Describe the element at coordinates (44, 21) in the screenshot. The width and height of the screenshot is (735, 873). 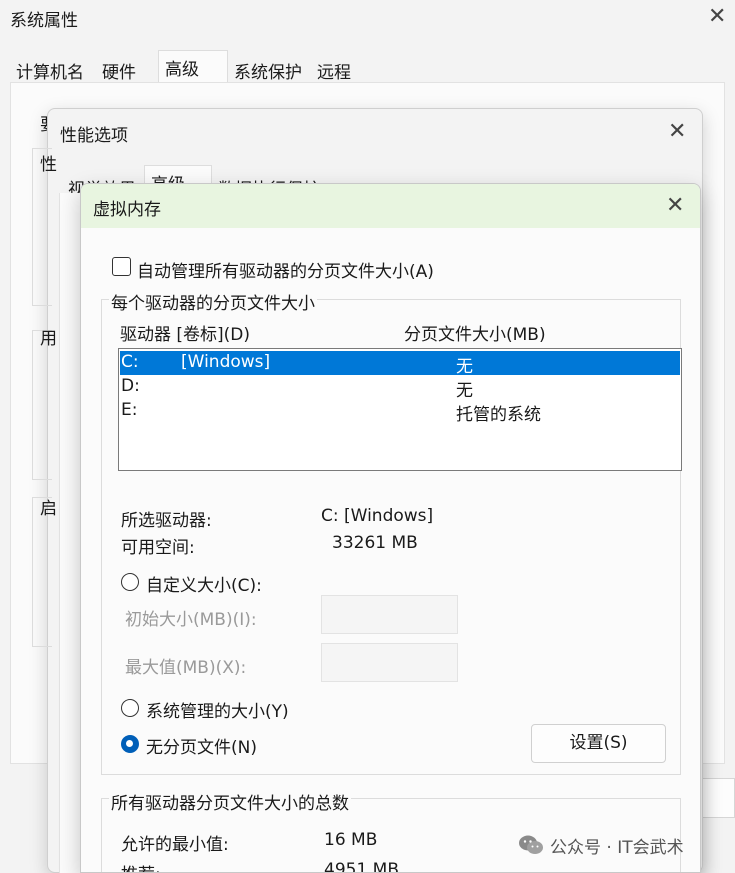
I see `window-title: 系统属性` at that location.